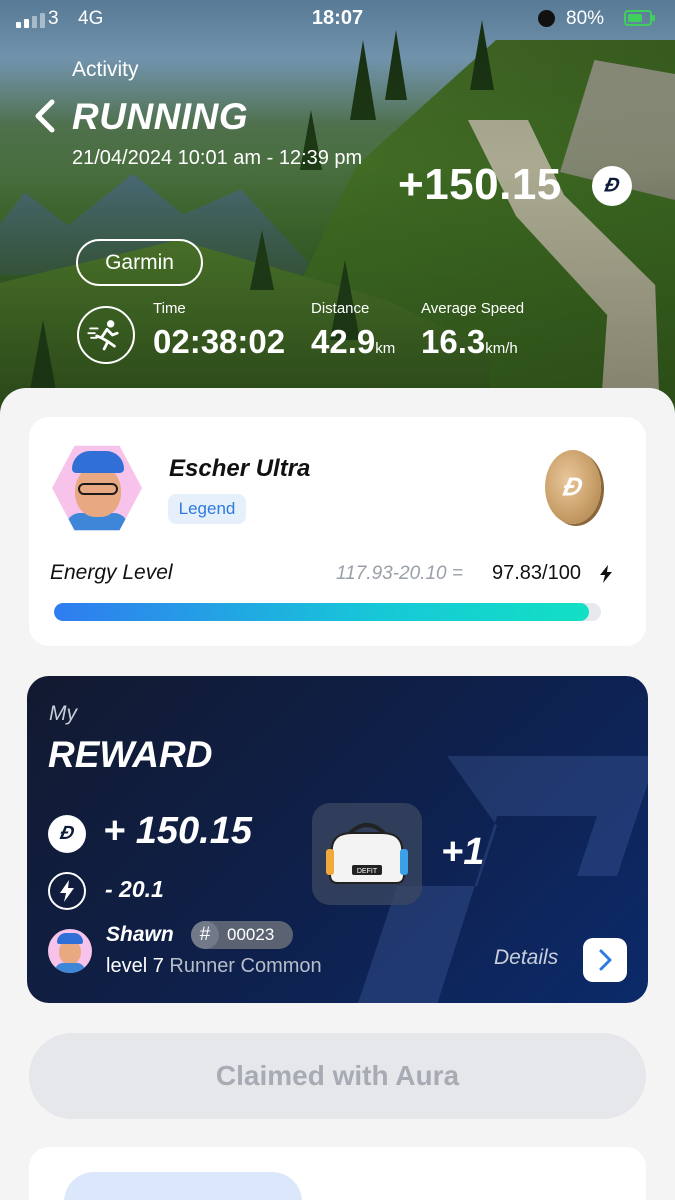 The width and height of the screenshot is (675, 1200). I want to click on stat-value: 42.9km, so click(353, 341).